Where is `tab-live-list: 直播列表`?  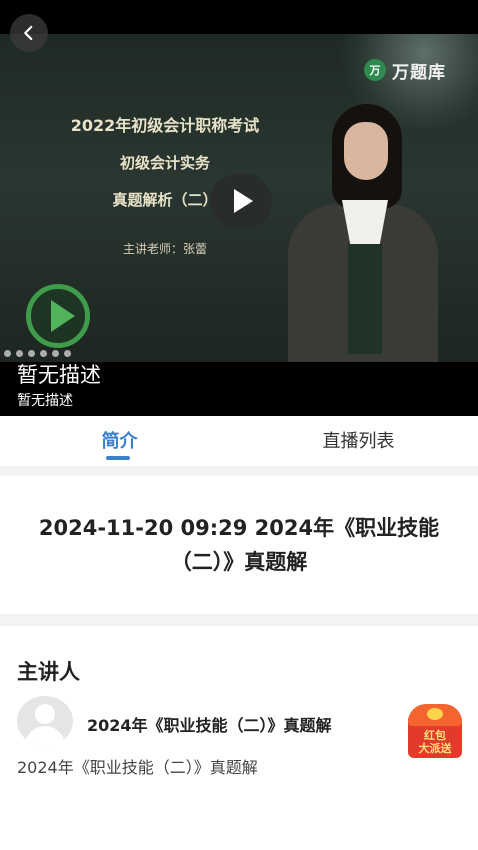
tab-live-list: 直播列表 is located at coordinates (358, 441).